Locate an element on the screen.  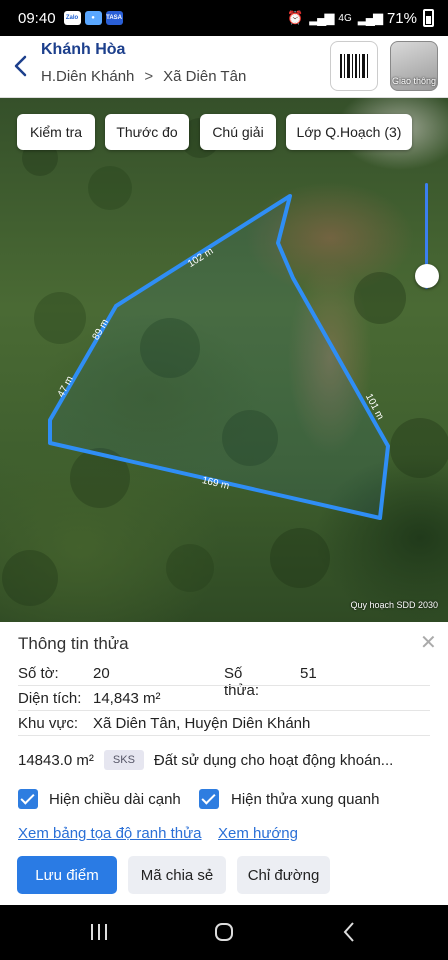
close-icon: ✕ is located at coordinates (428, 642).